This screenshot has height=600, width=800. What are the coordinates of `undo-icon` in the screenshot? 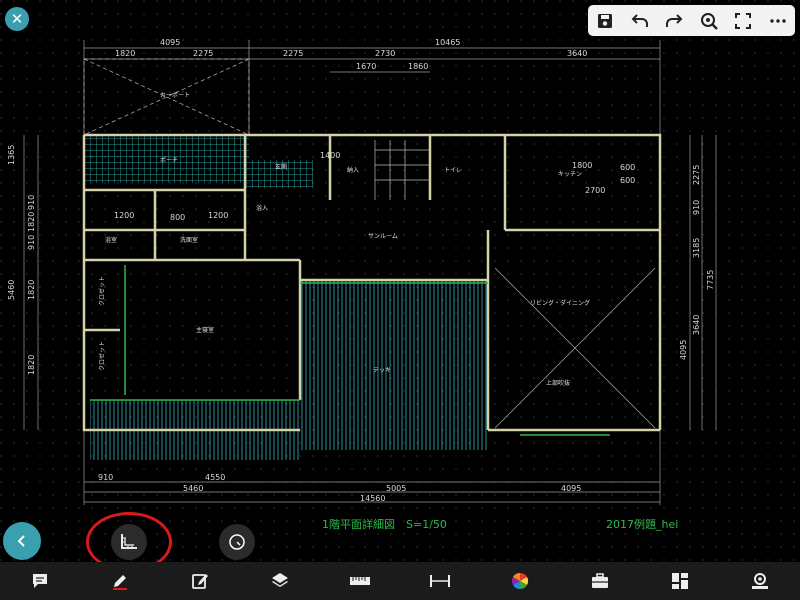 It's located at (639, 20).